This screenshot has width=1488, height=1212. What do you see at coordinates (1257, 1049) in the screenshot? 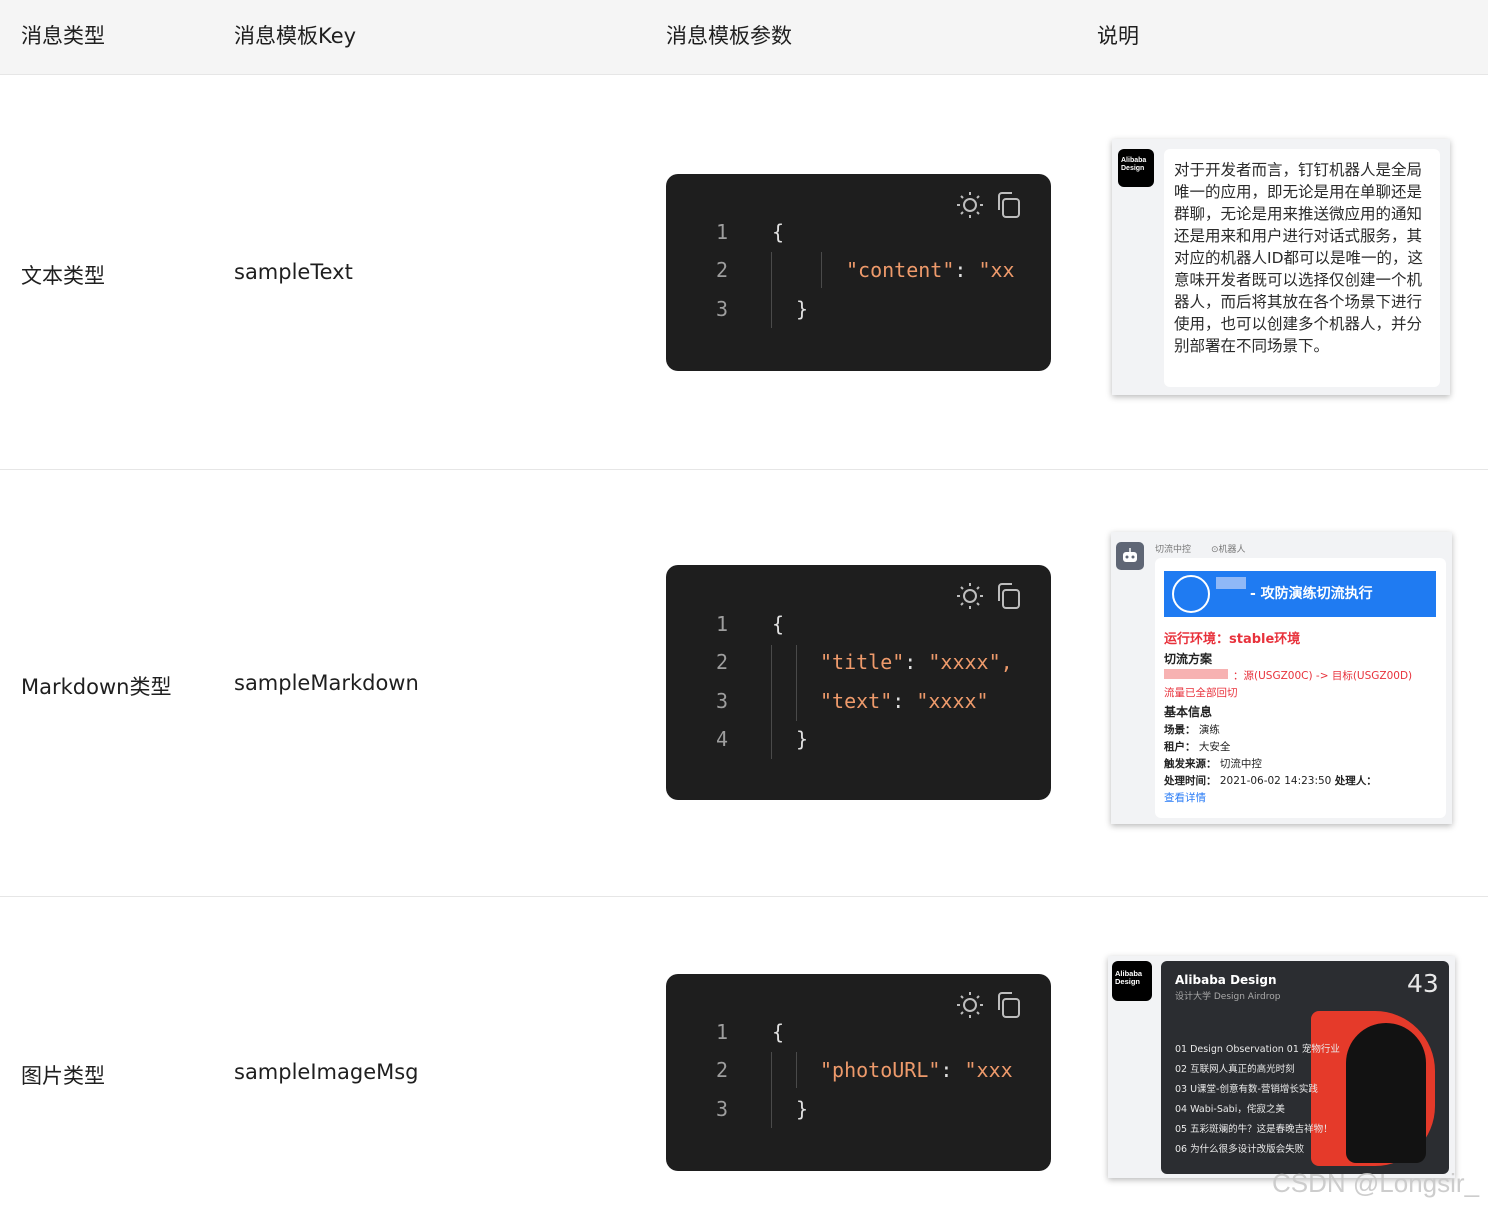
I see `list-item: 01 Design Observation 01 宠物行业` at bounding box center [1257, 1049].